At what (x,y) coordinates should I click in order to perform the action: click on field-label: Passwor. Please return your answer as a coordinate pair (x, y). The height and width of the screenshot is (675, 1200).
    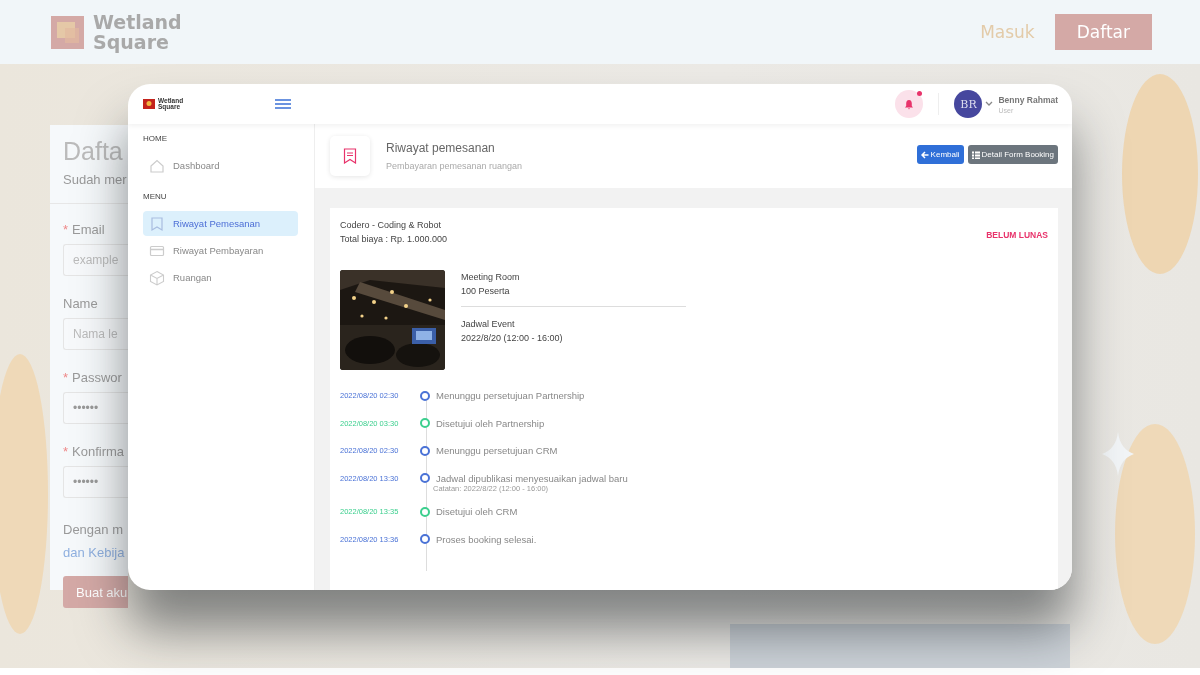
    Looking at the image, I should click on (97, 377).